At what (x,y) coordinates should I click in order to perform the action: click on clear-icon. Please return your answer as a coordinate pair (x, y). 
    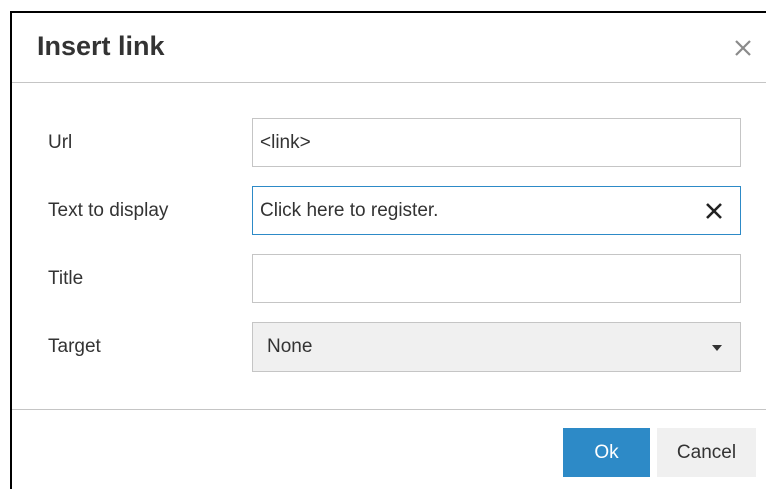
    Looking at the image, I should click on (714, 211).